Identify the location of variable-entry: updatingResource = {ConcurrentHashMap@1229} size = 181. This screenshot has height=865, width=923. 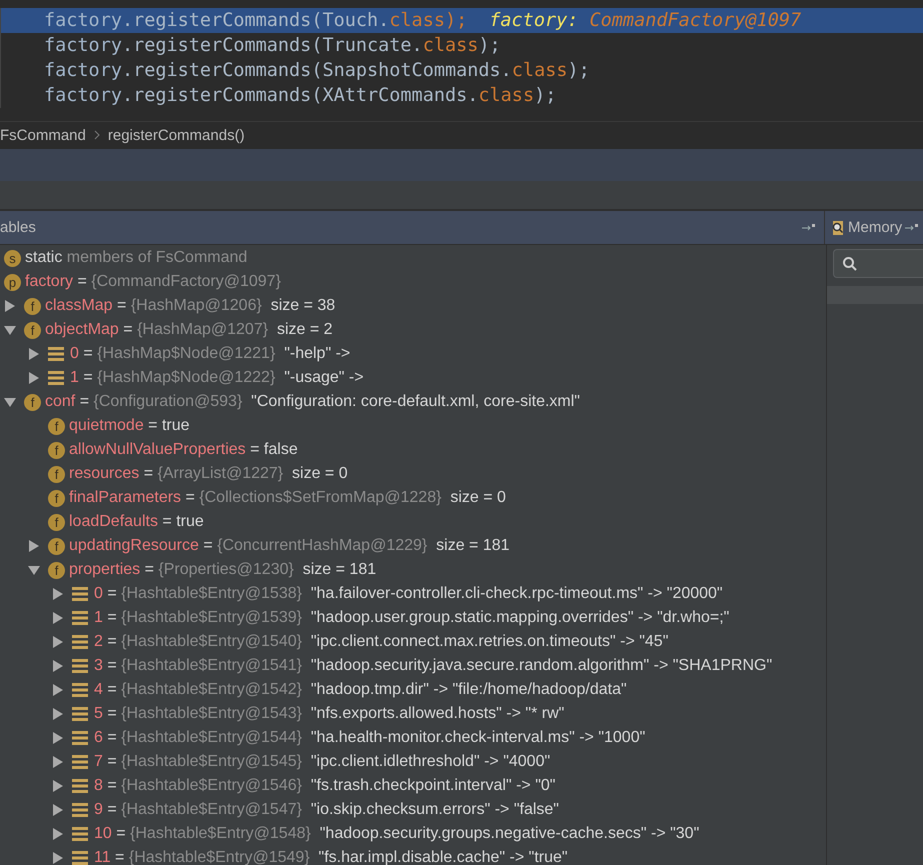
(289, 546).